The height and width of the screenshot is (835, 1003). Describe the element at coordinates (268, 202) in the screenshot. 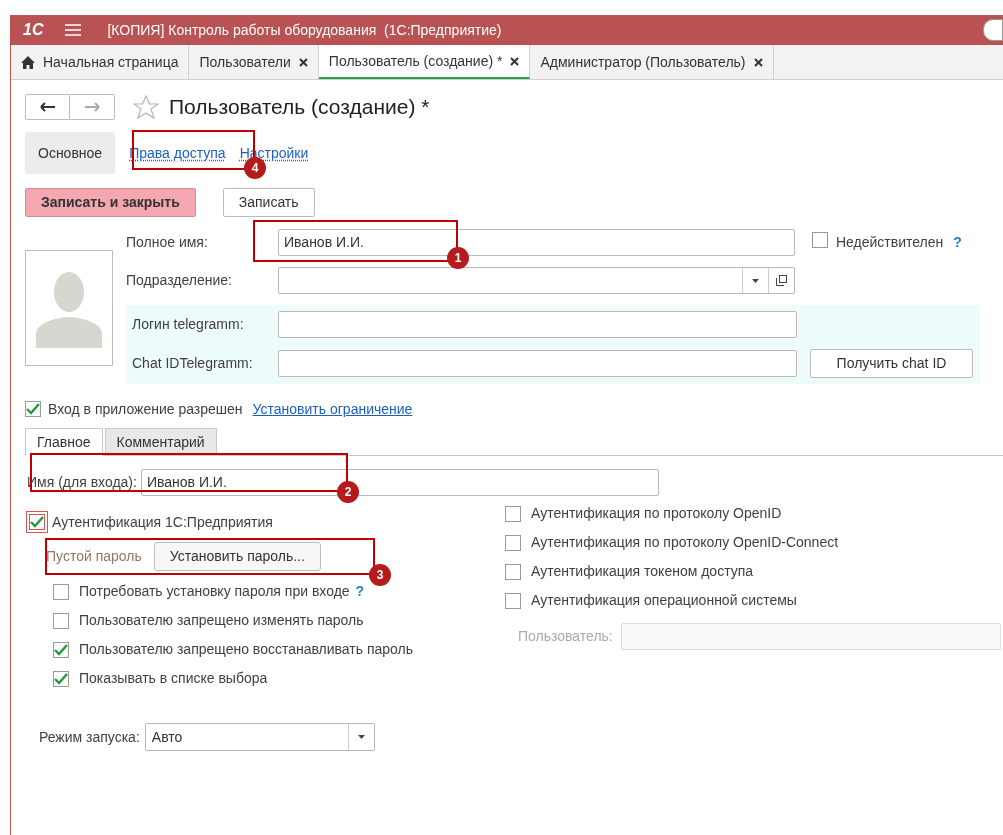

I see `save-button: Записать` at that location.